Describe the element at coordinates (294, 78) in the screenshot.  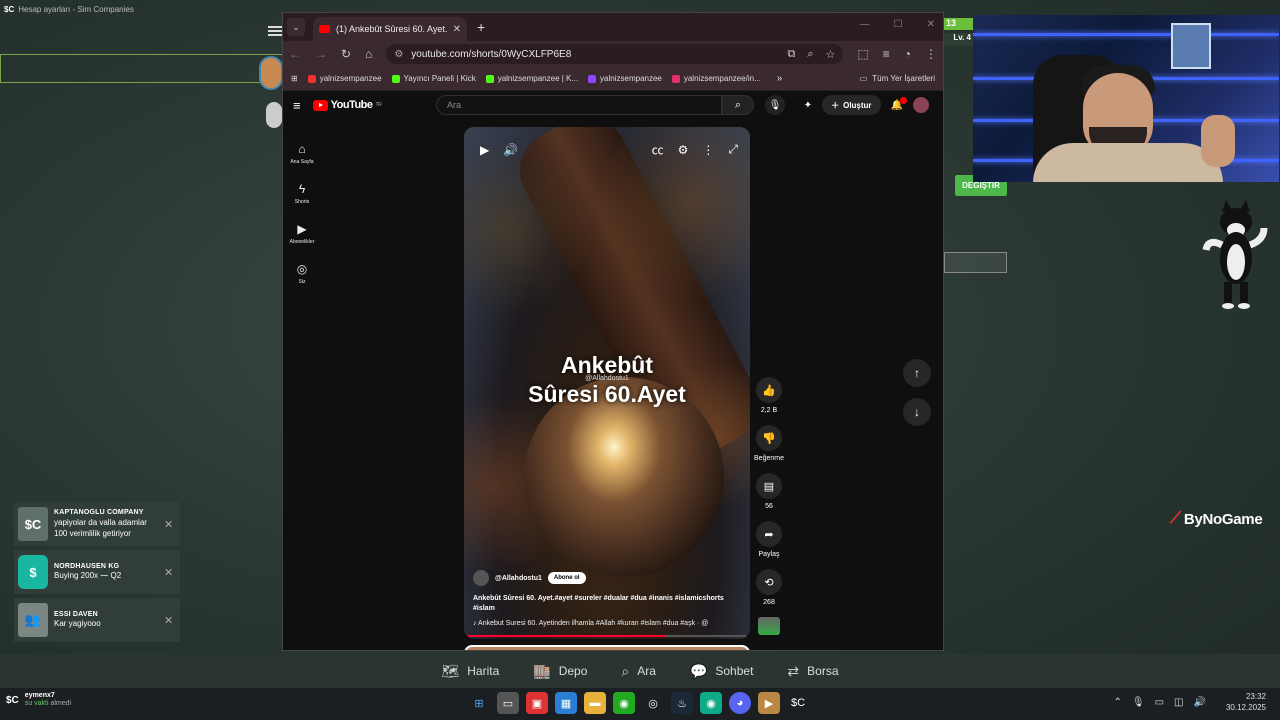
I see `apps-grid-icon: ⊞` at that location.